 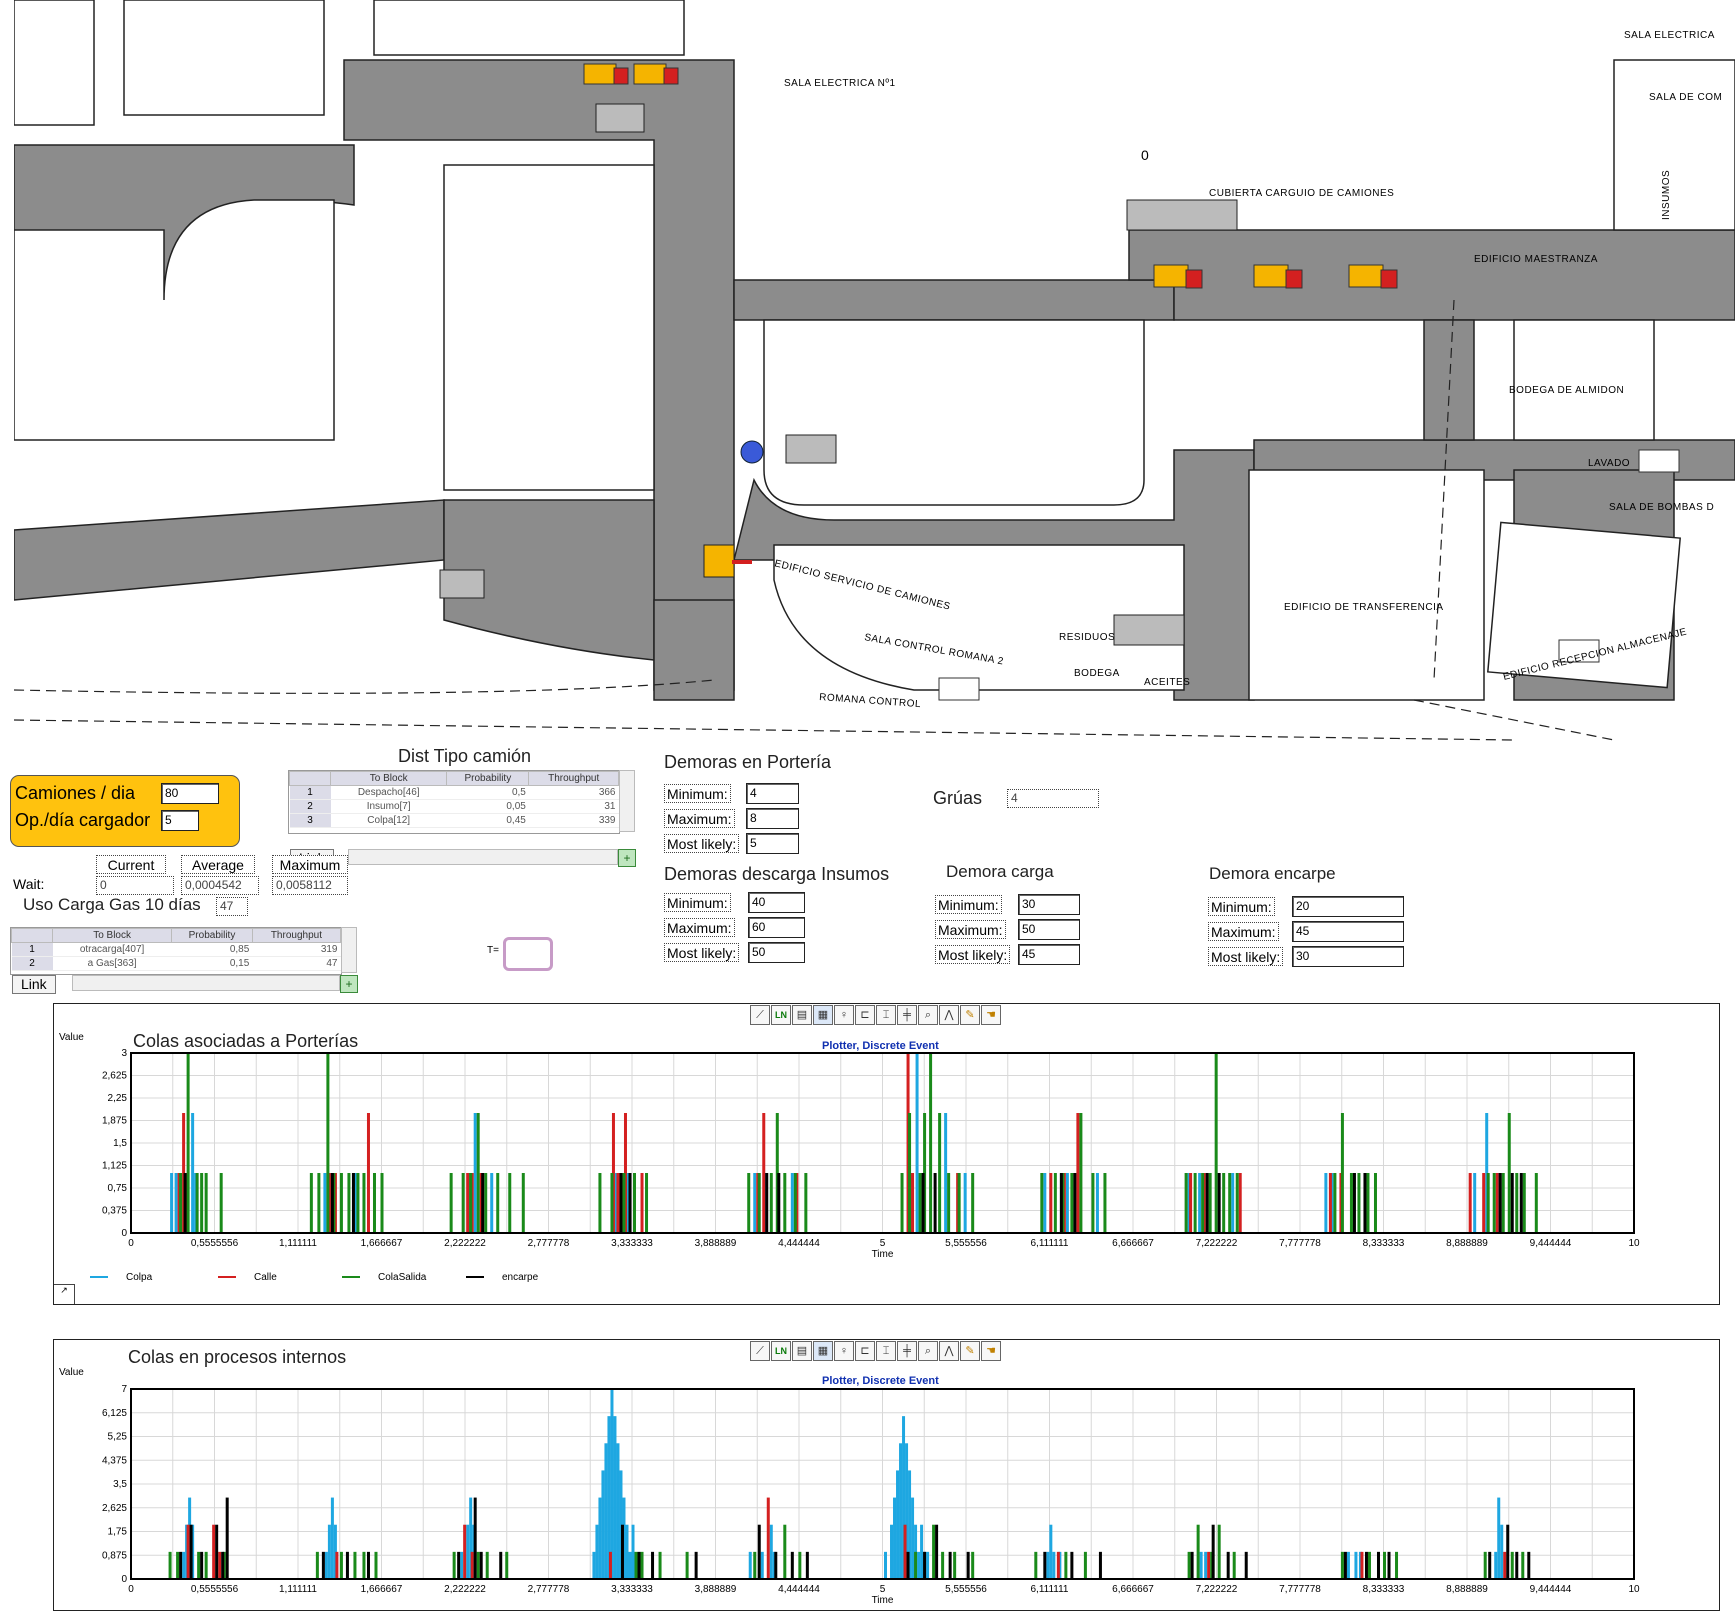 What do you see at coordinates (64, 1294) in the screenshot?
I see `corner-resize-icon: ↗` at bounding box center [64, 1294].